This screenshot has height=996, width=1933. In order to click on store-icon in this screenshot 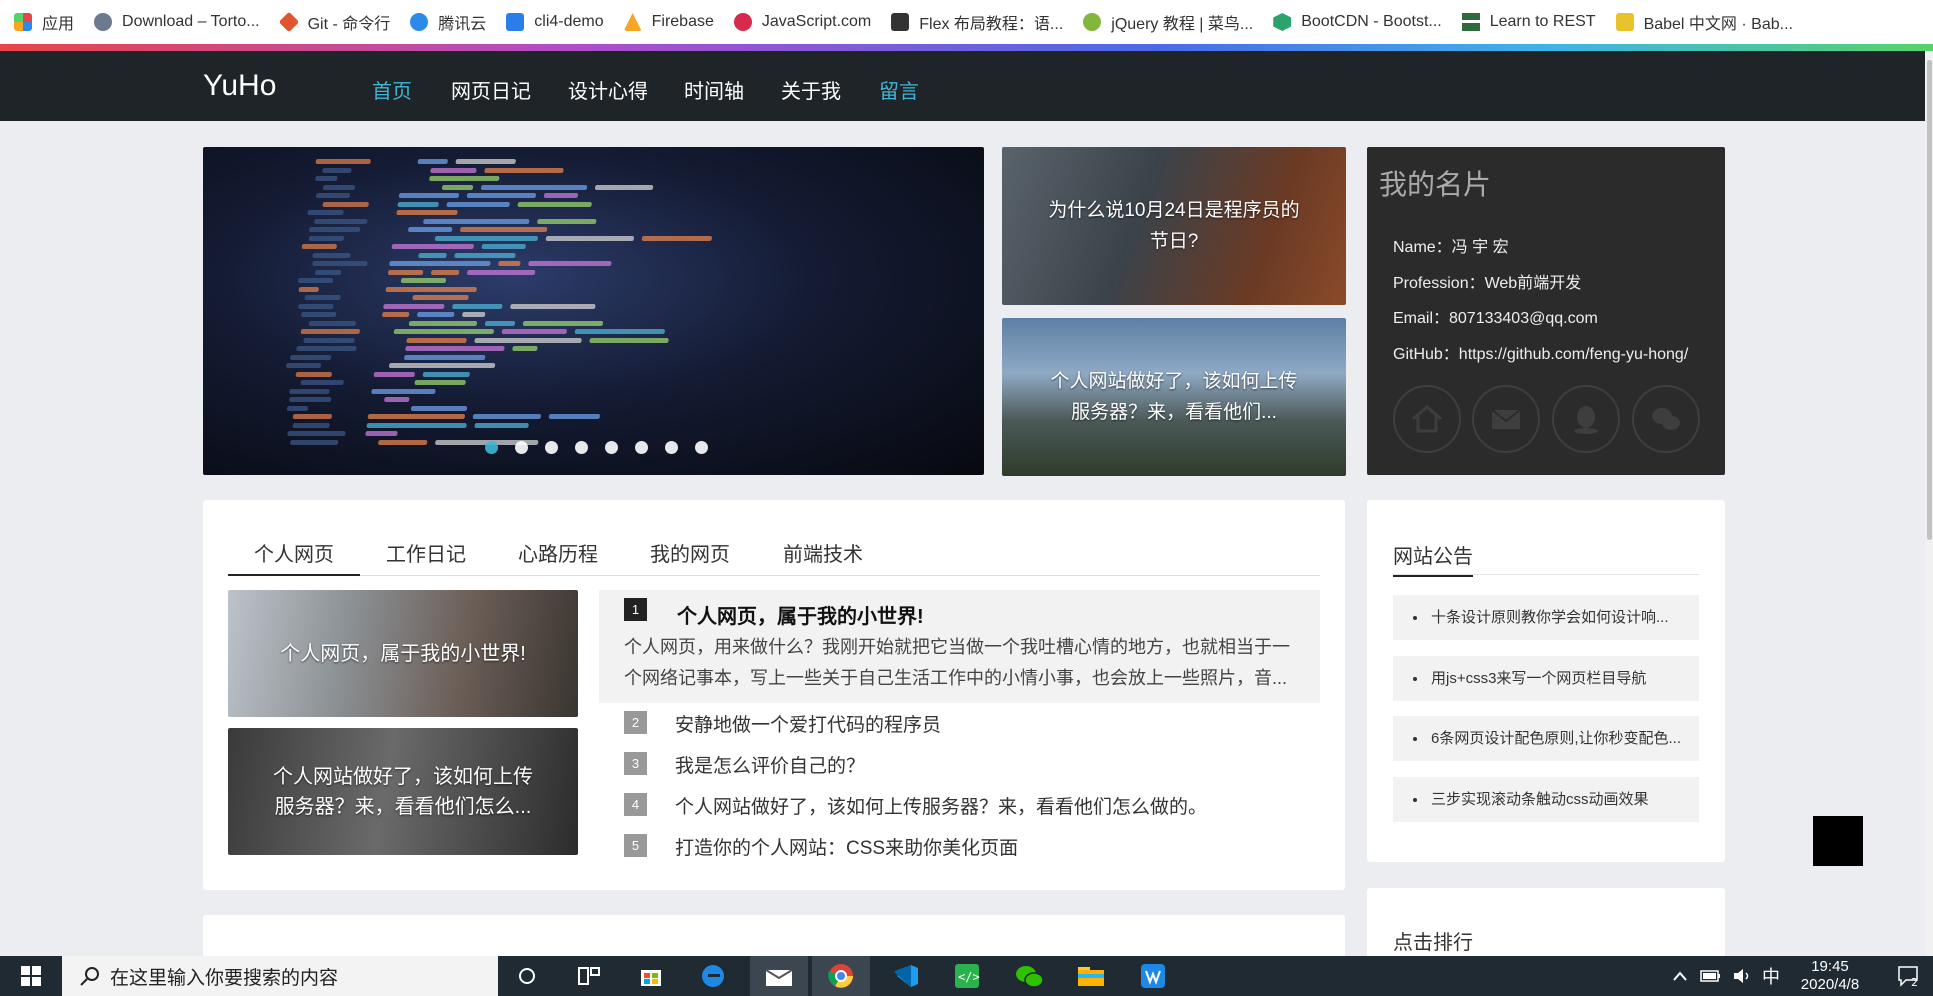, I will do `click(651, 976)`.